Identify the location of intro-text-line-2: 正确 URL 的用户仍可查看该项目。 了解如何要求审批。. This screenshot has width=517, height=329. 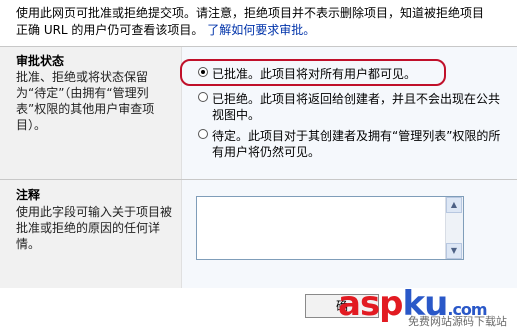
(165, 30).